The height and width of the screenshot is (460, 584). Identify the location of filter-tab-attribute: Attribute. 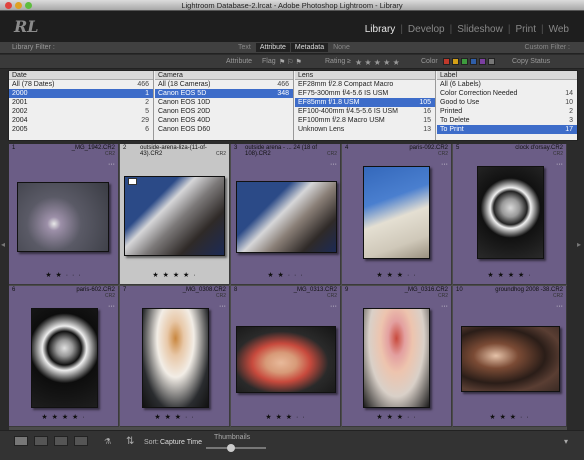
(272, 47).